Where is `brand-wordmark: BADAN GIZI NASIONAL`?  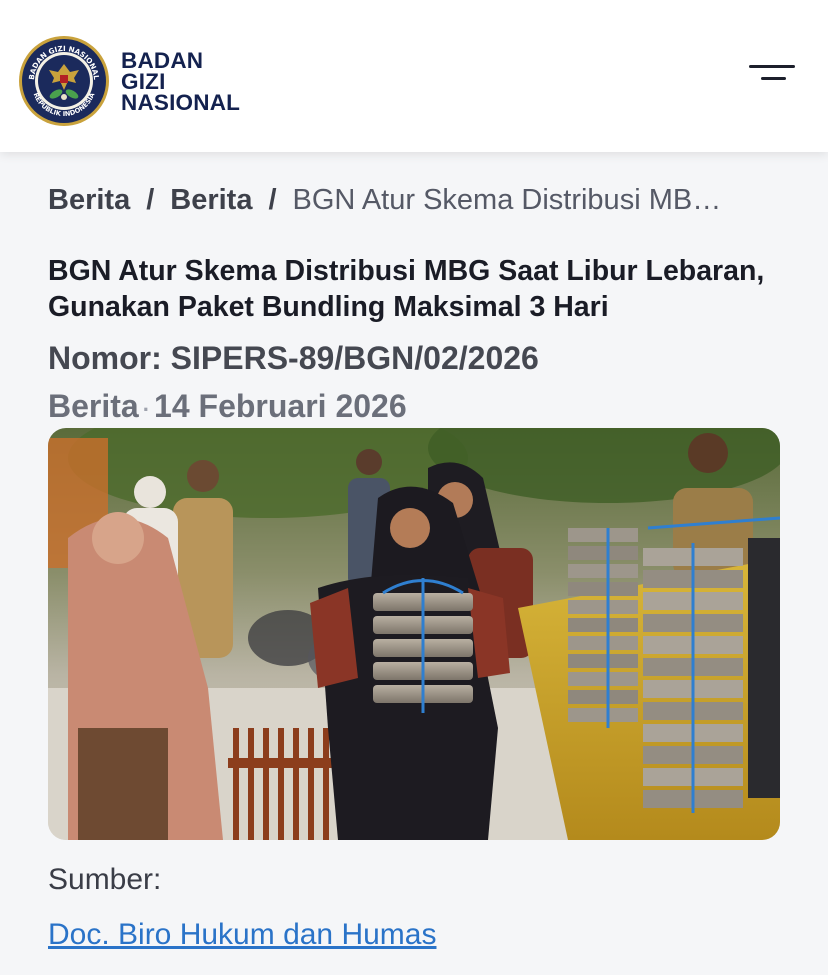
brand-wordmark: BADAN GIZI NASIONAL is located at coordinates (181, 81).